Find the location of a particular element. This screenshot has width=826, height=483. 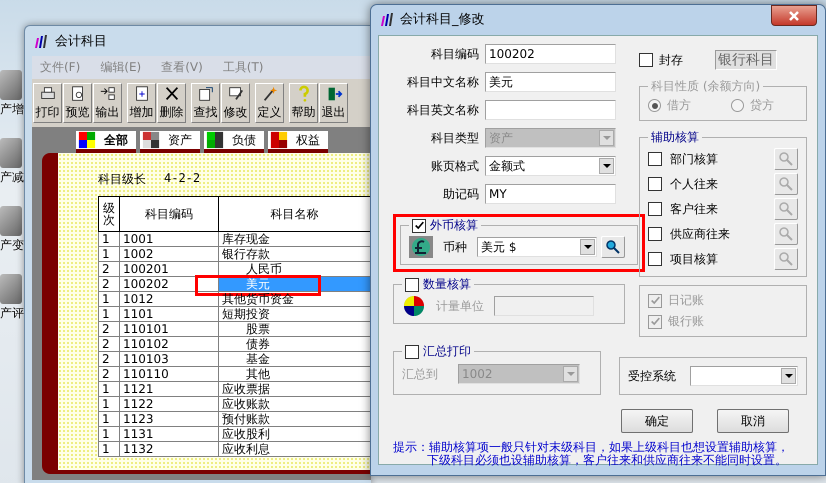

table-cell: 应收股利 is located at coordinates (294, 434).